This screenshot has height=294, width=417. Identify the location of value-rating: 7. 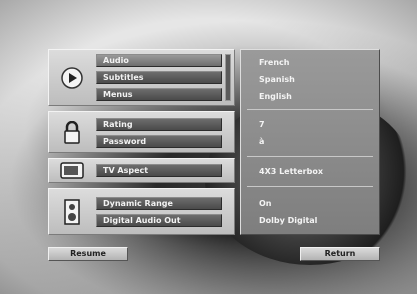
(262, 124).